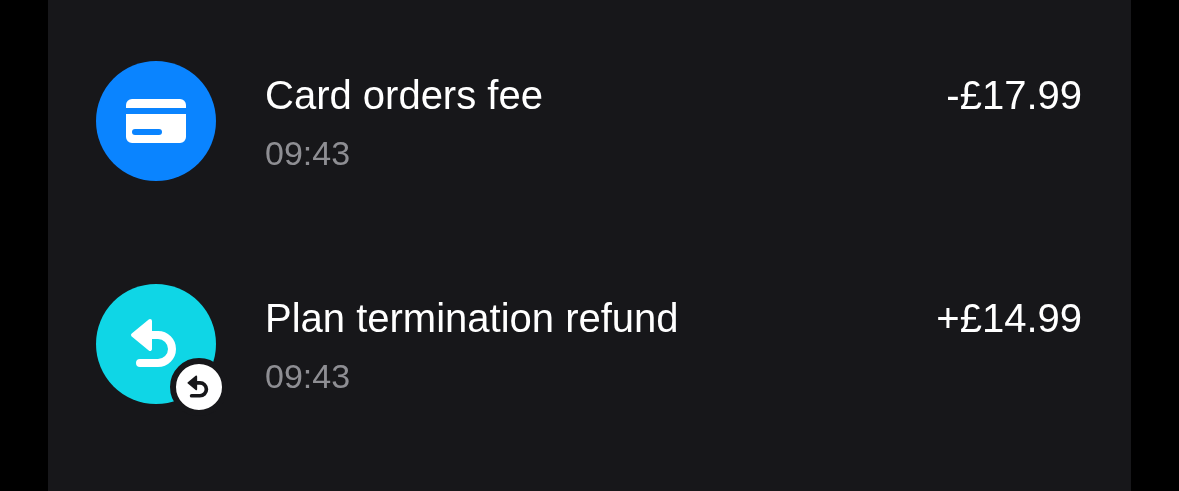  I want to click on transaction-amount: -£17.99, so click(1014, 95).